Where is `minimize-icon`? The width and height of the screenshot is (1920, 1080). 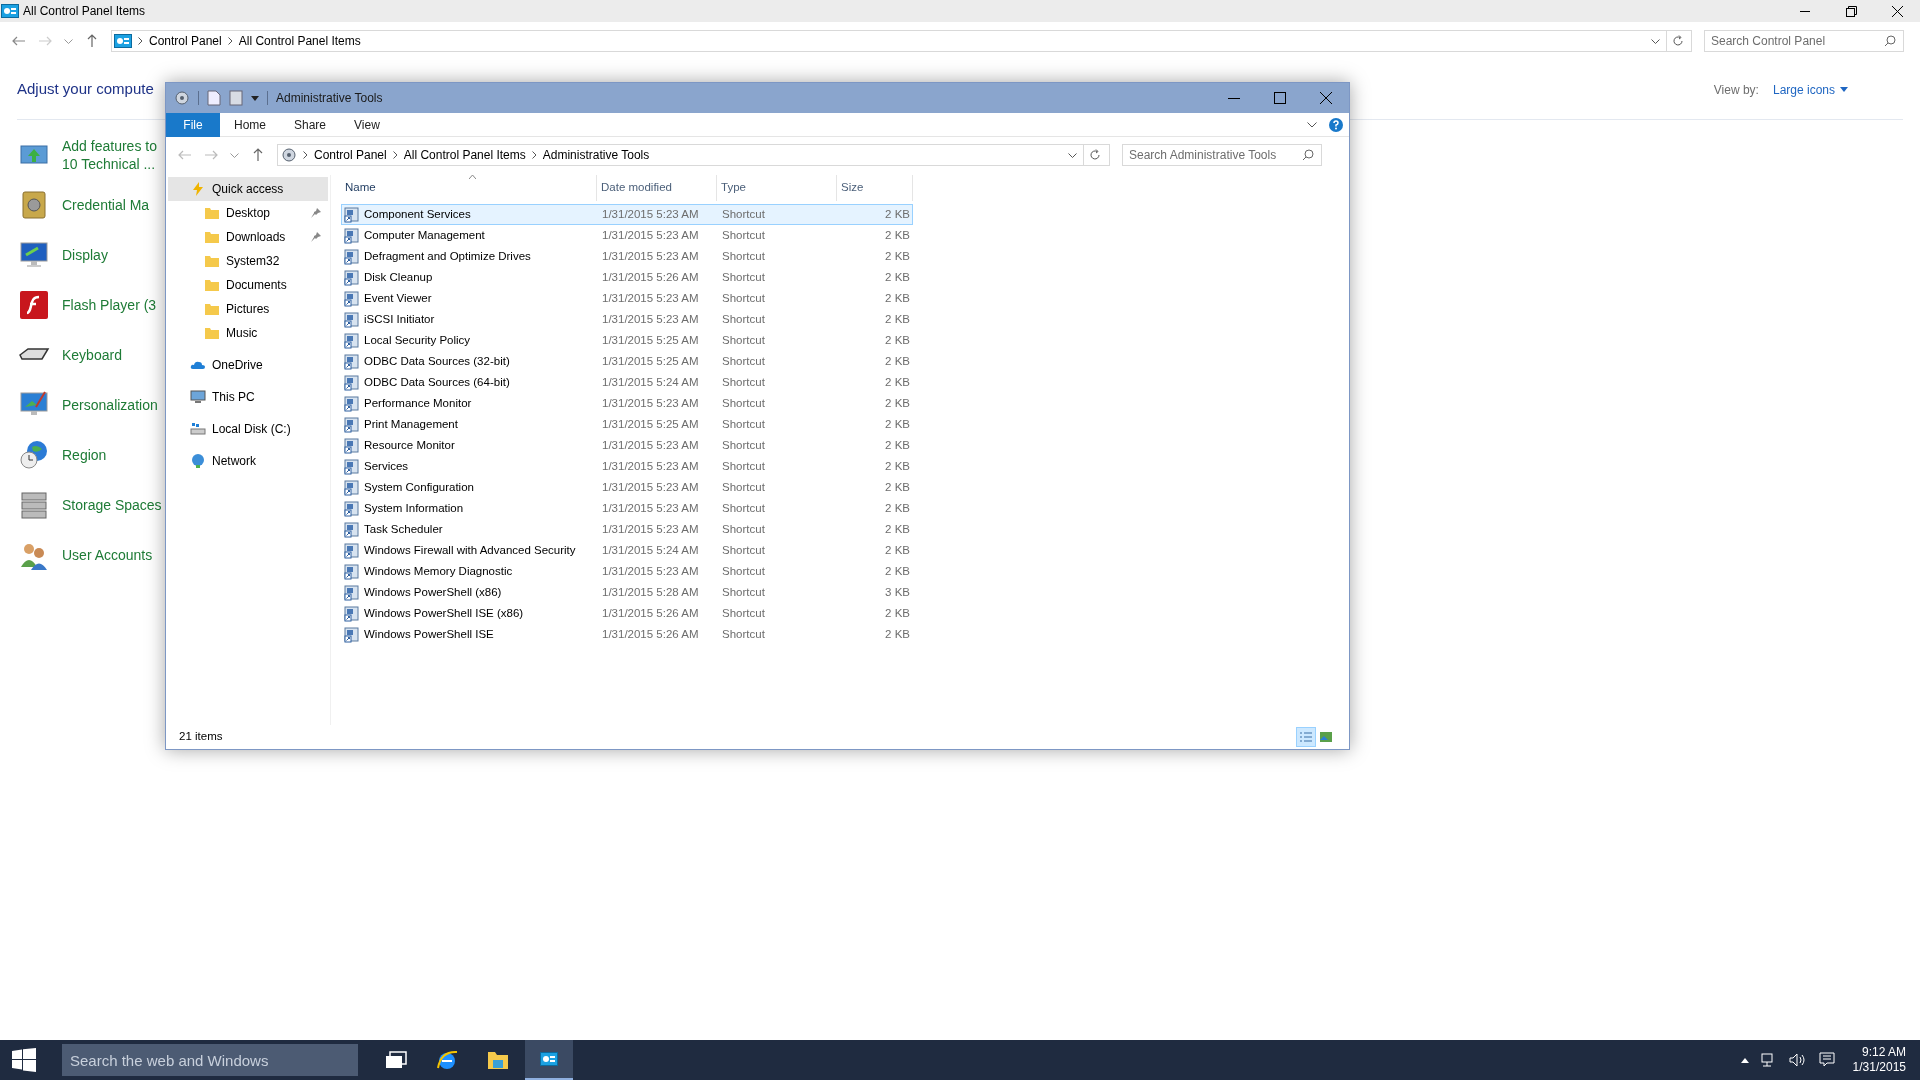
minimize-icon is located at coordinates (1234, 98).